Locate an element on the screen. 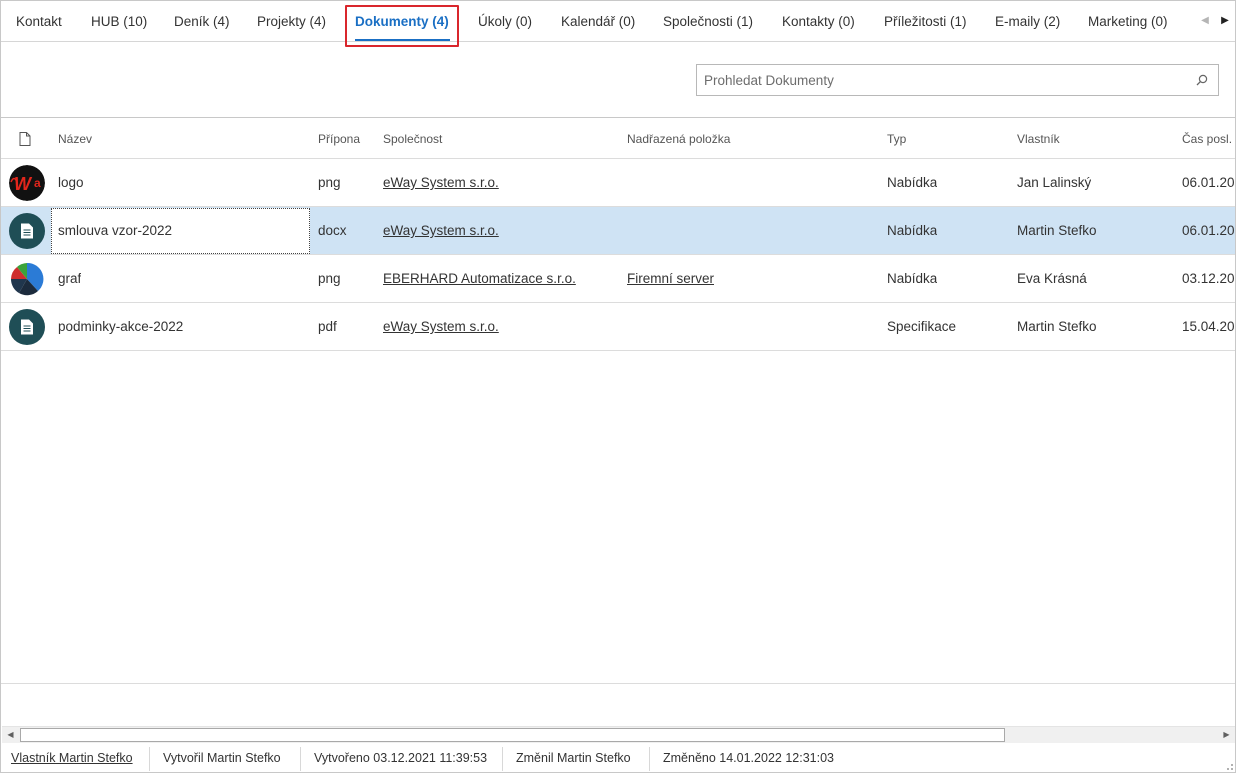 The width and height of the screenshot is (1236, 773). tab-projekty: Projekty (4) is located at coordinates (291, 21).